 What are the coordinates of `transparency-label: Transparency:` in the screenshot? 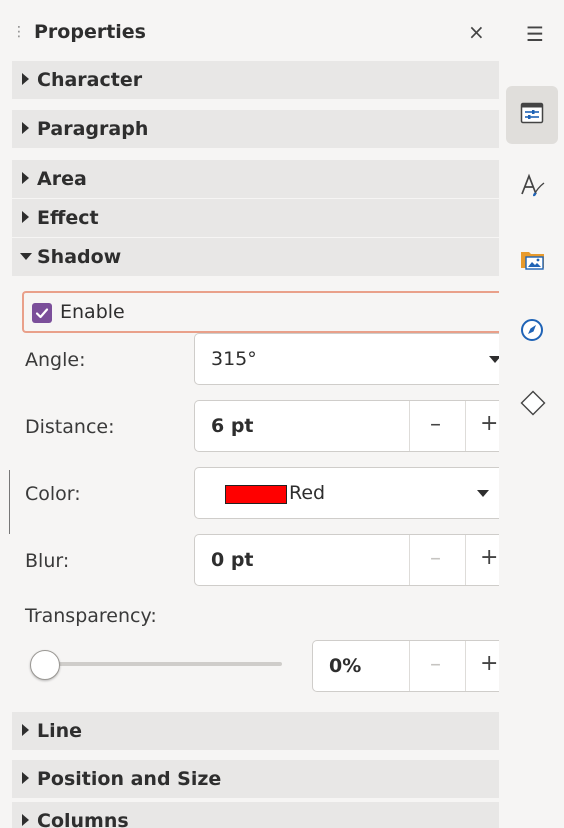 It's located at (91, 616).